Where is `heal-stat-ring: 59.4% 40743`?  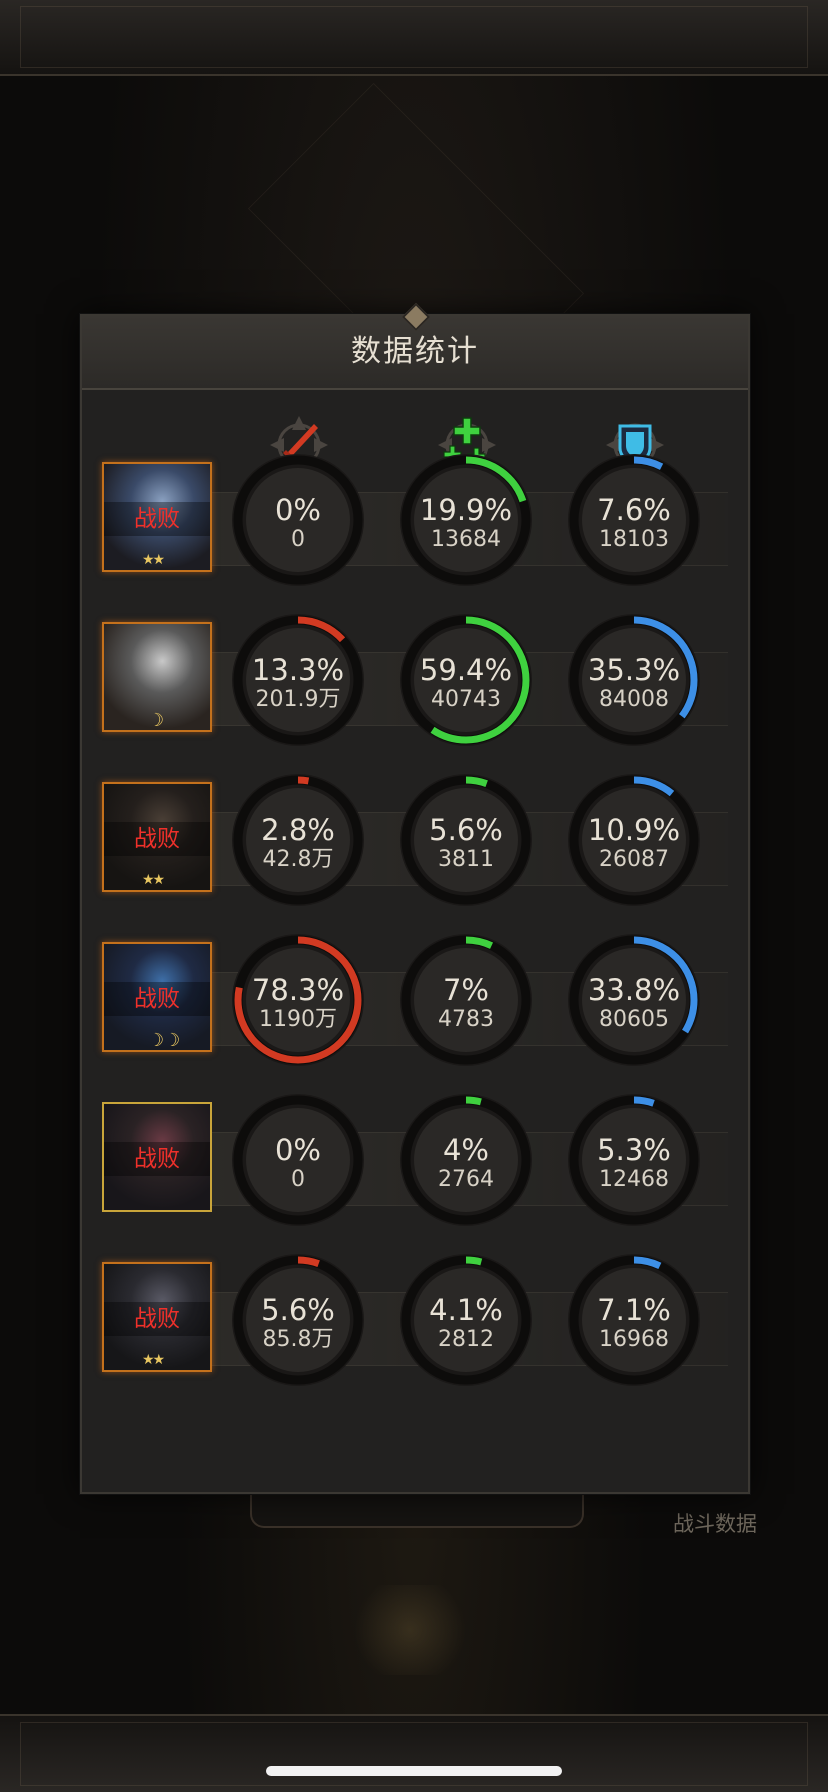
heal-stat-ring: 59.4% 40743 is located at coordinates (466, 680).